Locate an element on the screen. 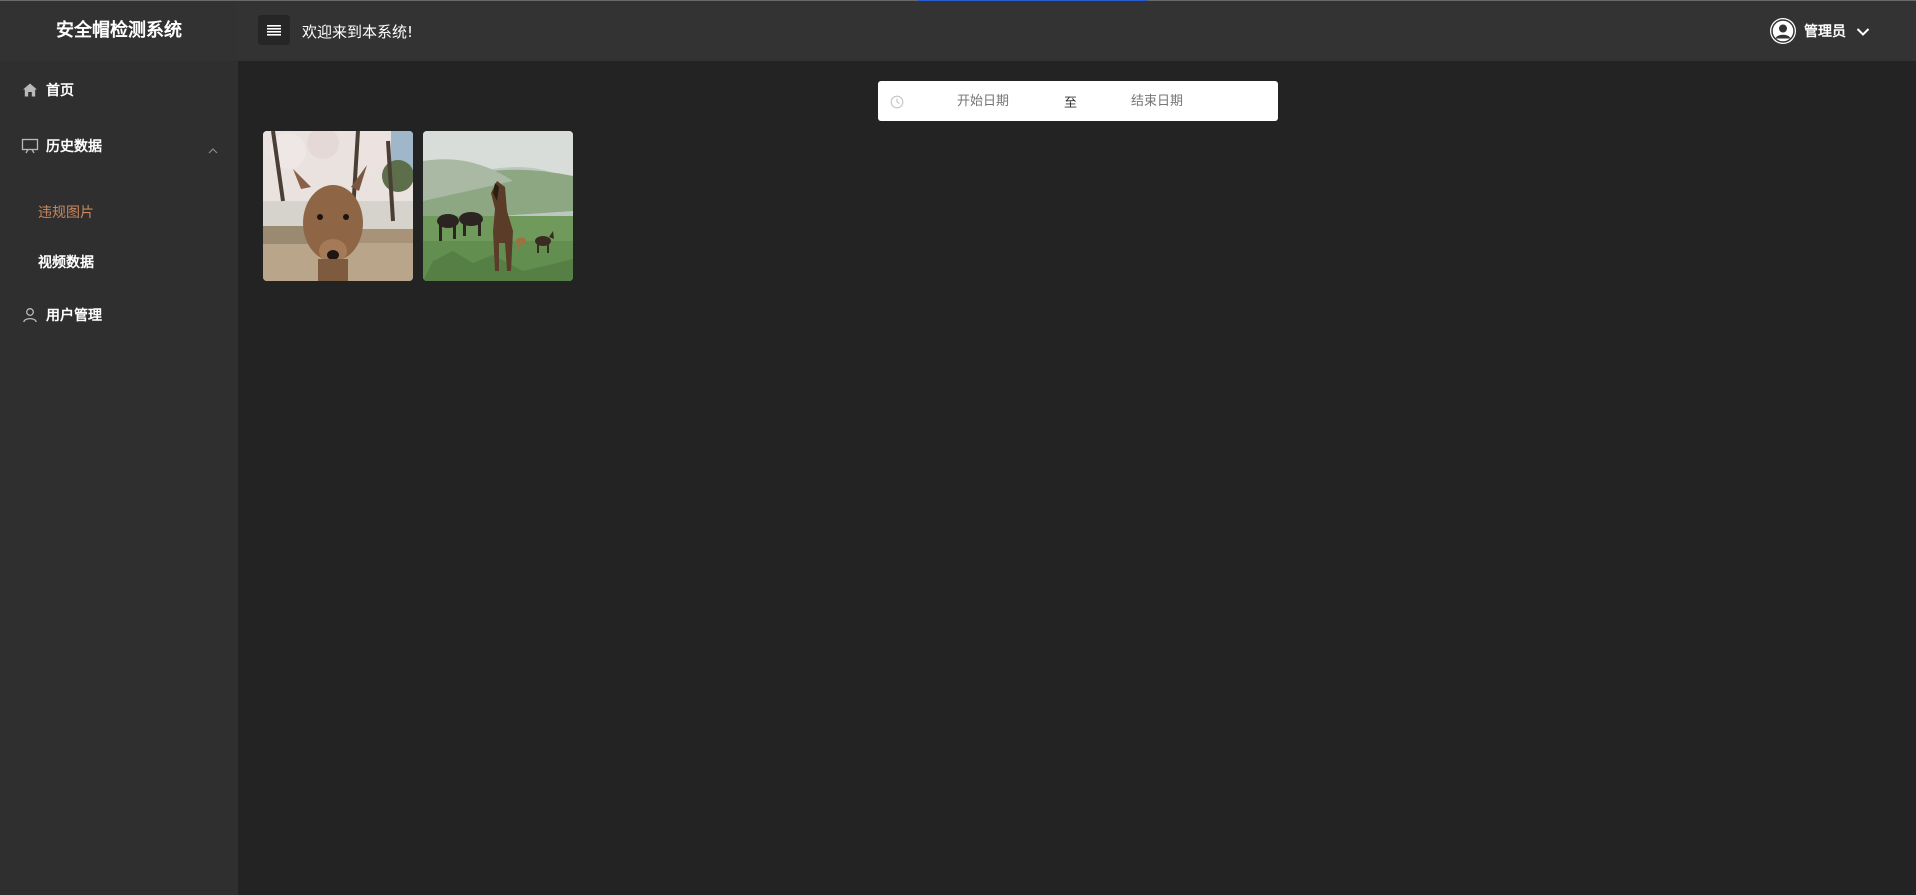  menu-toggle-button is located at coordinates (274, 30).